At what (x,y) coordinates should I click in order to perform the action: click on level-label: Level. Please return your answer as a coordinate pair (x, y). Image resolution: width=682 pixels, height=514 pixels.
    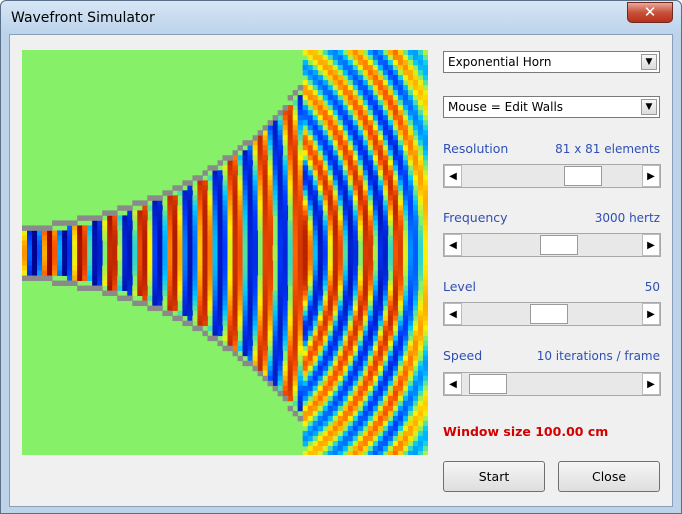
    Looking at the image, I should click on (459, 286).